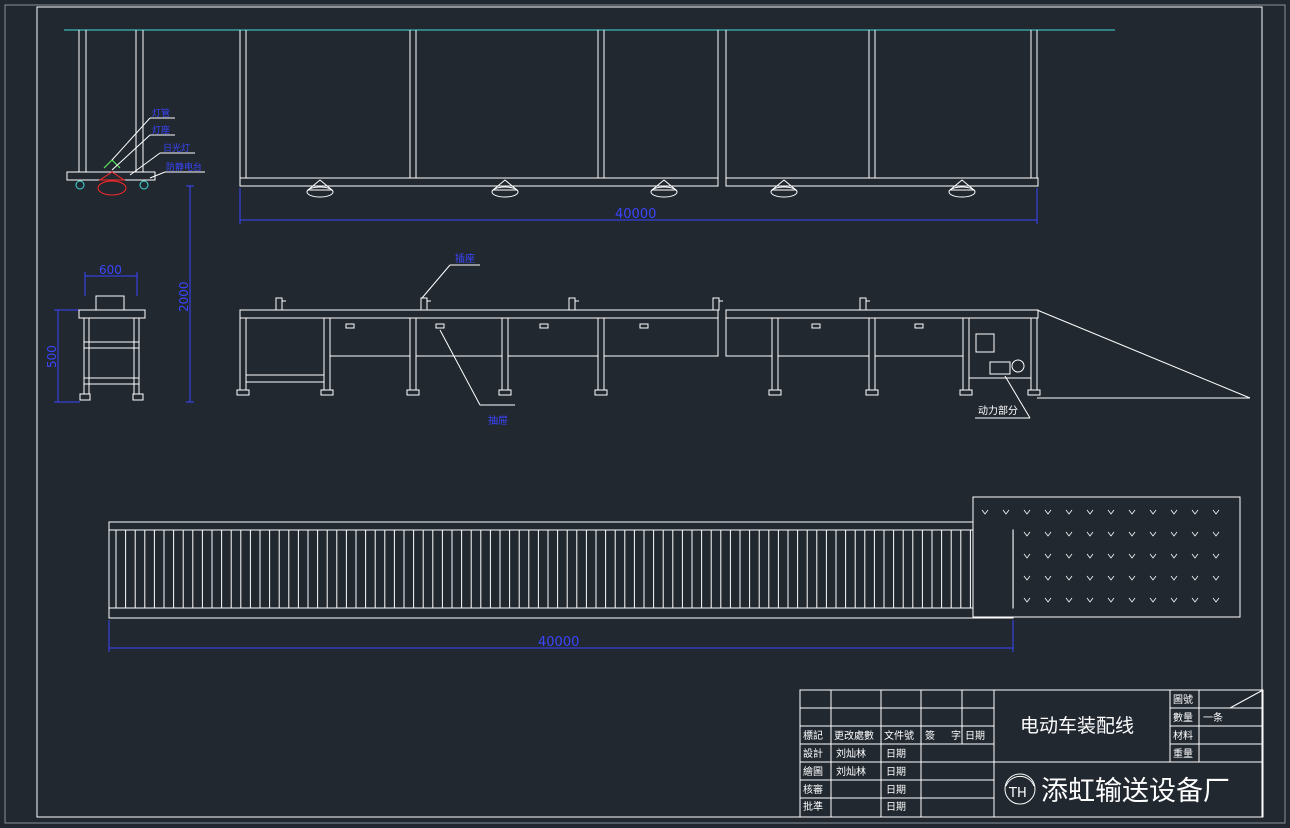 This screenshot has width=1290, height=828. Describe the element at coordinates (161, 130) in the screenshot. I see `label-lamp-holder: 灯座` at that location.